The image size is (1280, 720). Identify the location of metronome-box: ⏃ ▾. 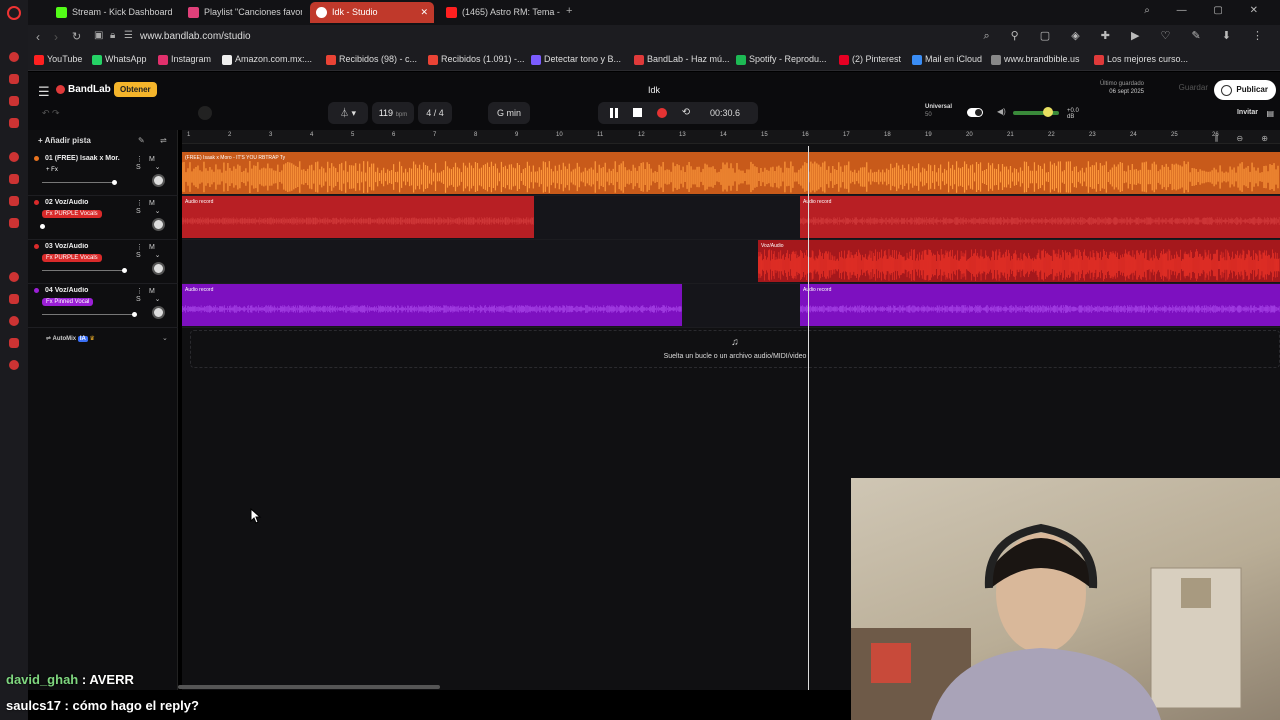
(348, 113).